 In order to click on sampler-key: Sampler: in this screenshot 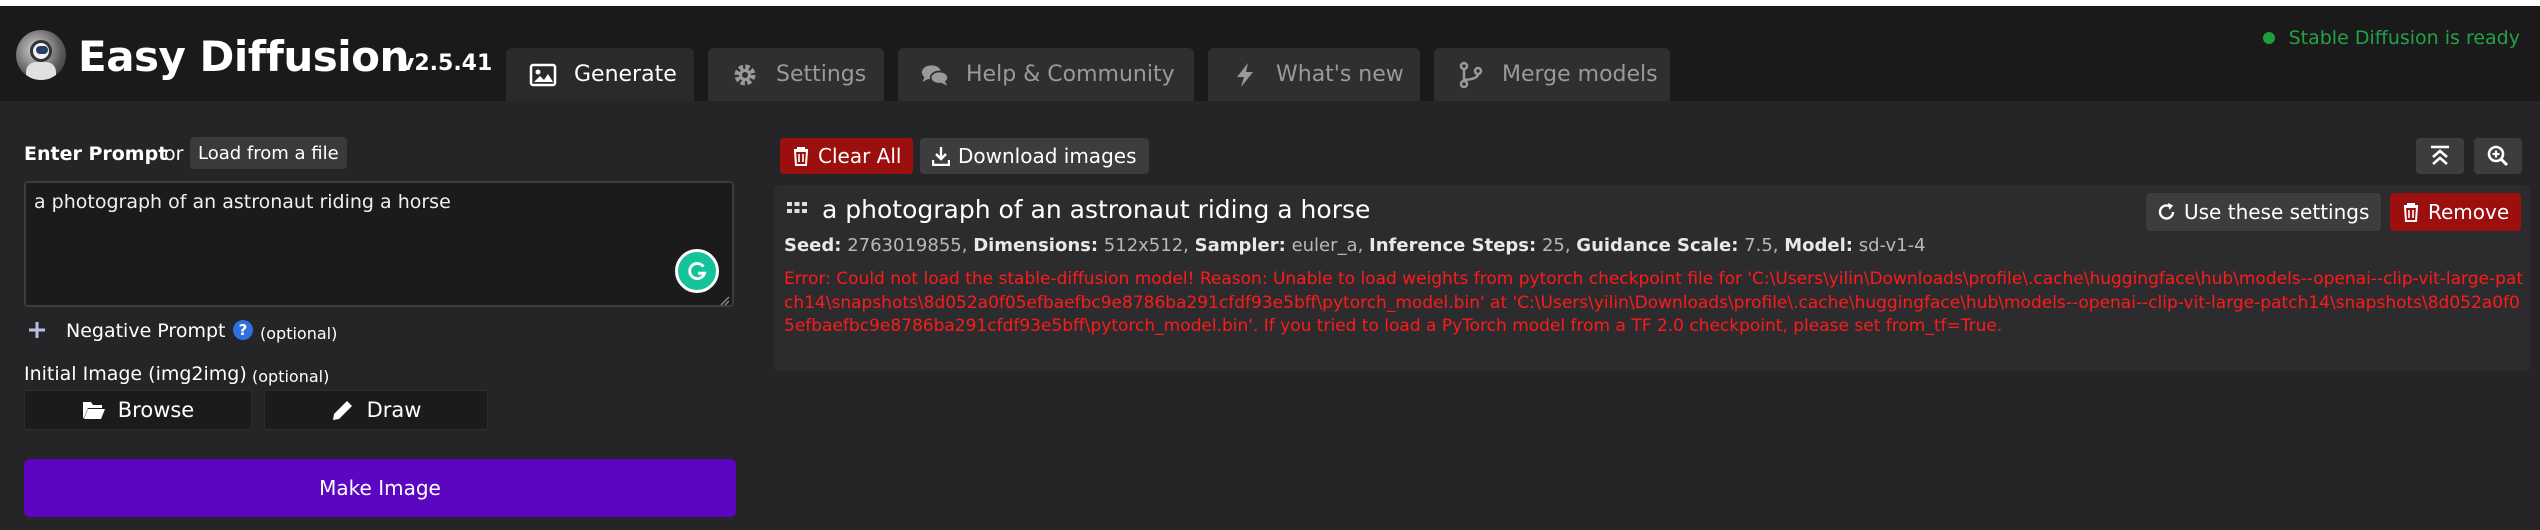, I will do `click(1240, 245)`.